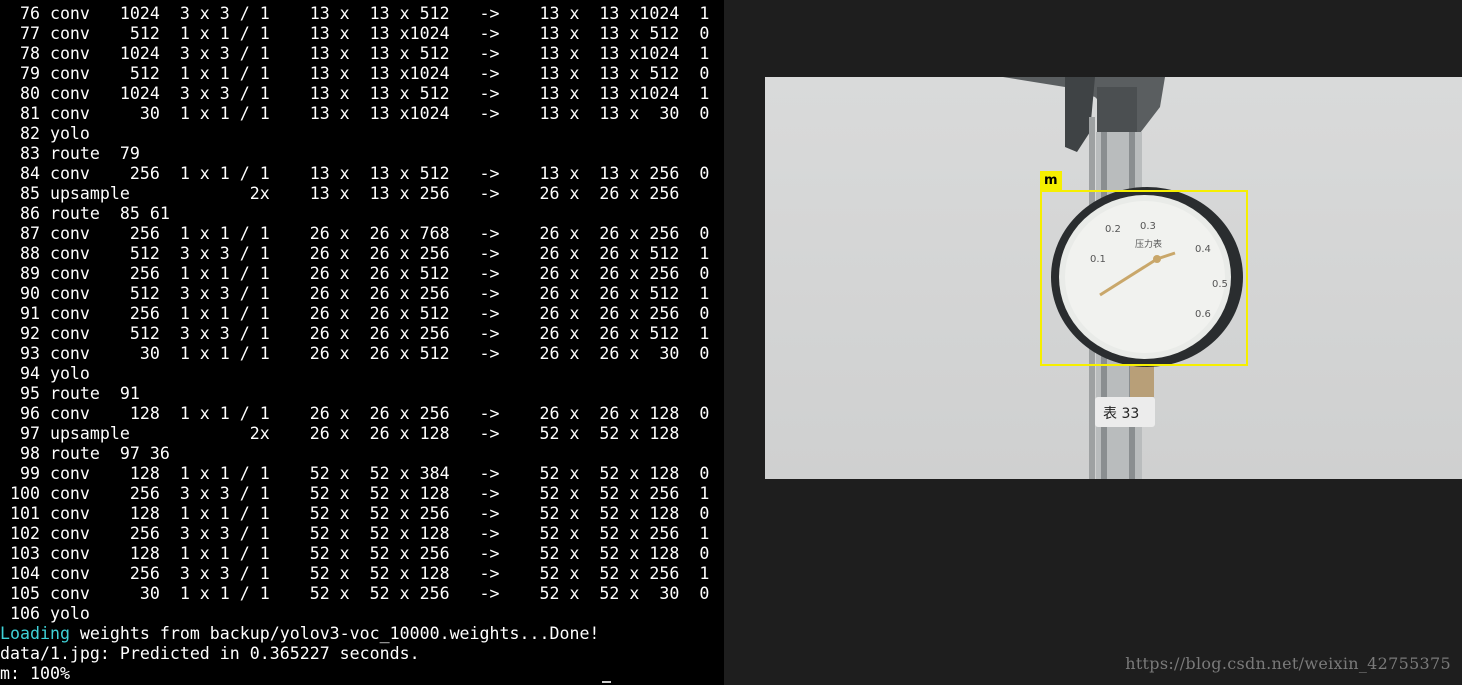 The height and width of the screenshot is (685, 1462). What do you see at coordinates (85, 213) in the screenshot?
I see `terminal-line: 86 route 85 61` at bounding box center [85, 213].